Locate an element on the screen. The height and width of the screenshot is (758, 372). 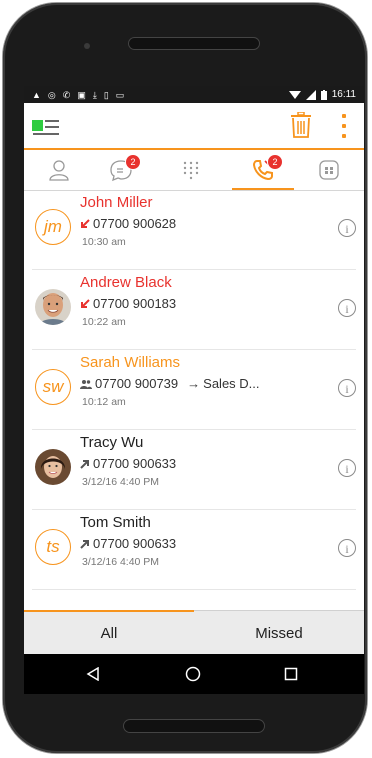
call-time: 10:30 am is located at coordinates (104, 242).